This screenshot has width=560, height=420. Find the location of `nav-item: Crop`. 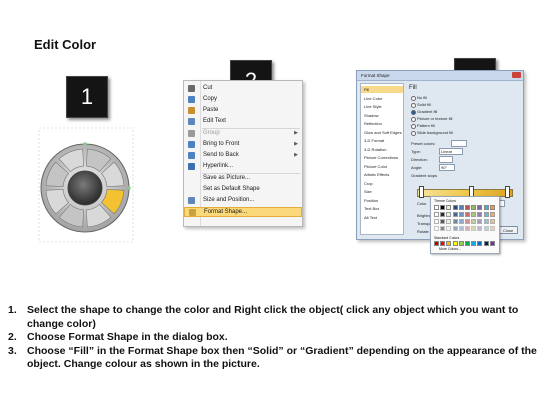

nav-item: Crop is located at coordinates (382, 183).